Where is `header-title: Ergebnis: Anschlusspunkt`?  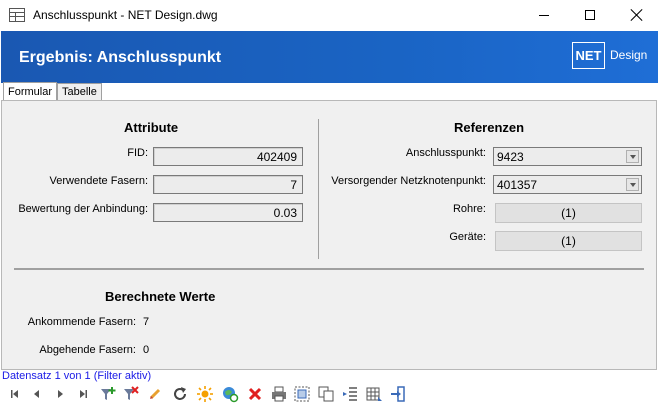
header-title: Ergebnis: Anschlusspunkt is located at coordinates (120, 57).